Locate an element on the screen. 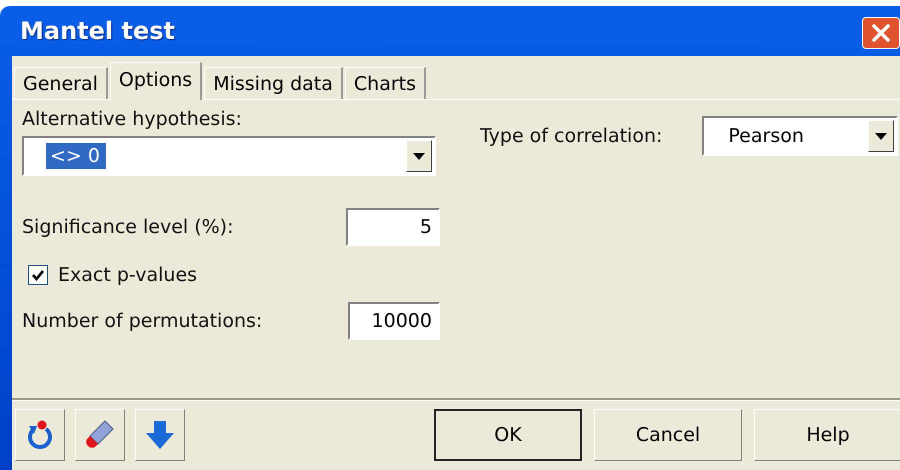  checkbox is located at coordinates (38, 275).